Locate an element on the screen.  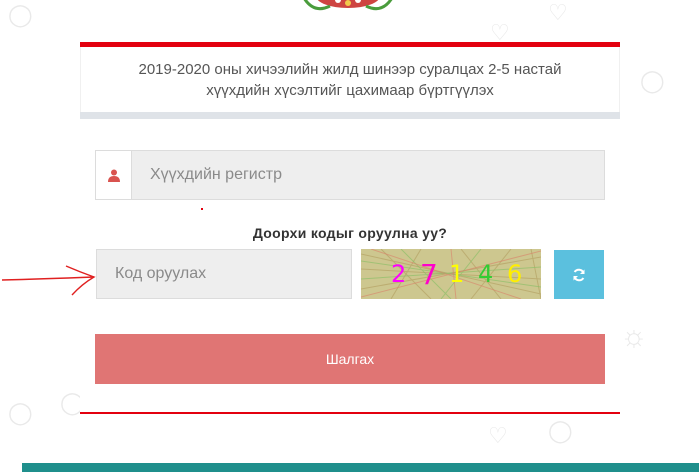
captcha-digit: 7 is located at coordinates (429, 274).